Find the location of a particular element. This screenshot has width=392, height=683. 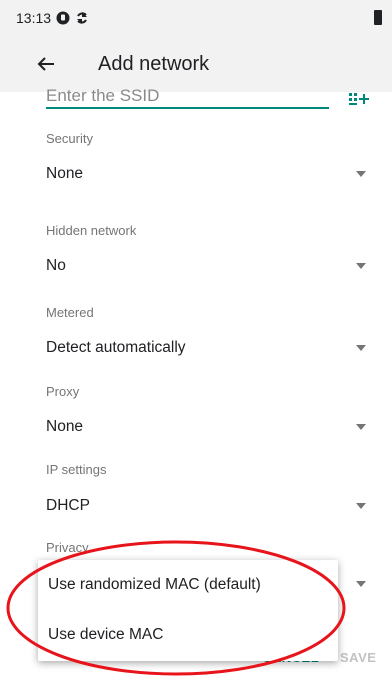

ip-settings-value: DHCP is located at coordinates (68, 506).